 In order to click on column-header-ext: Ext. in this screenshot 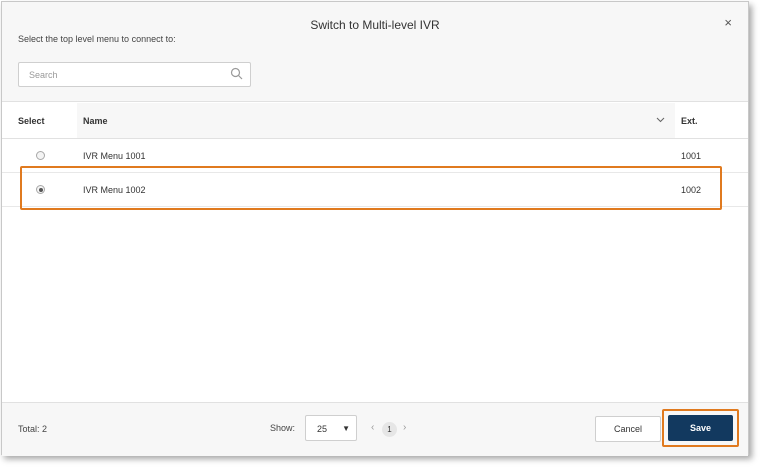, I will do `click(689, 121)`.